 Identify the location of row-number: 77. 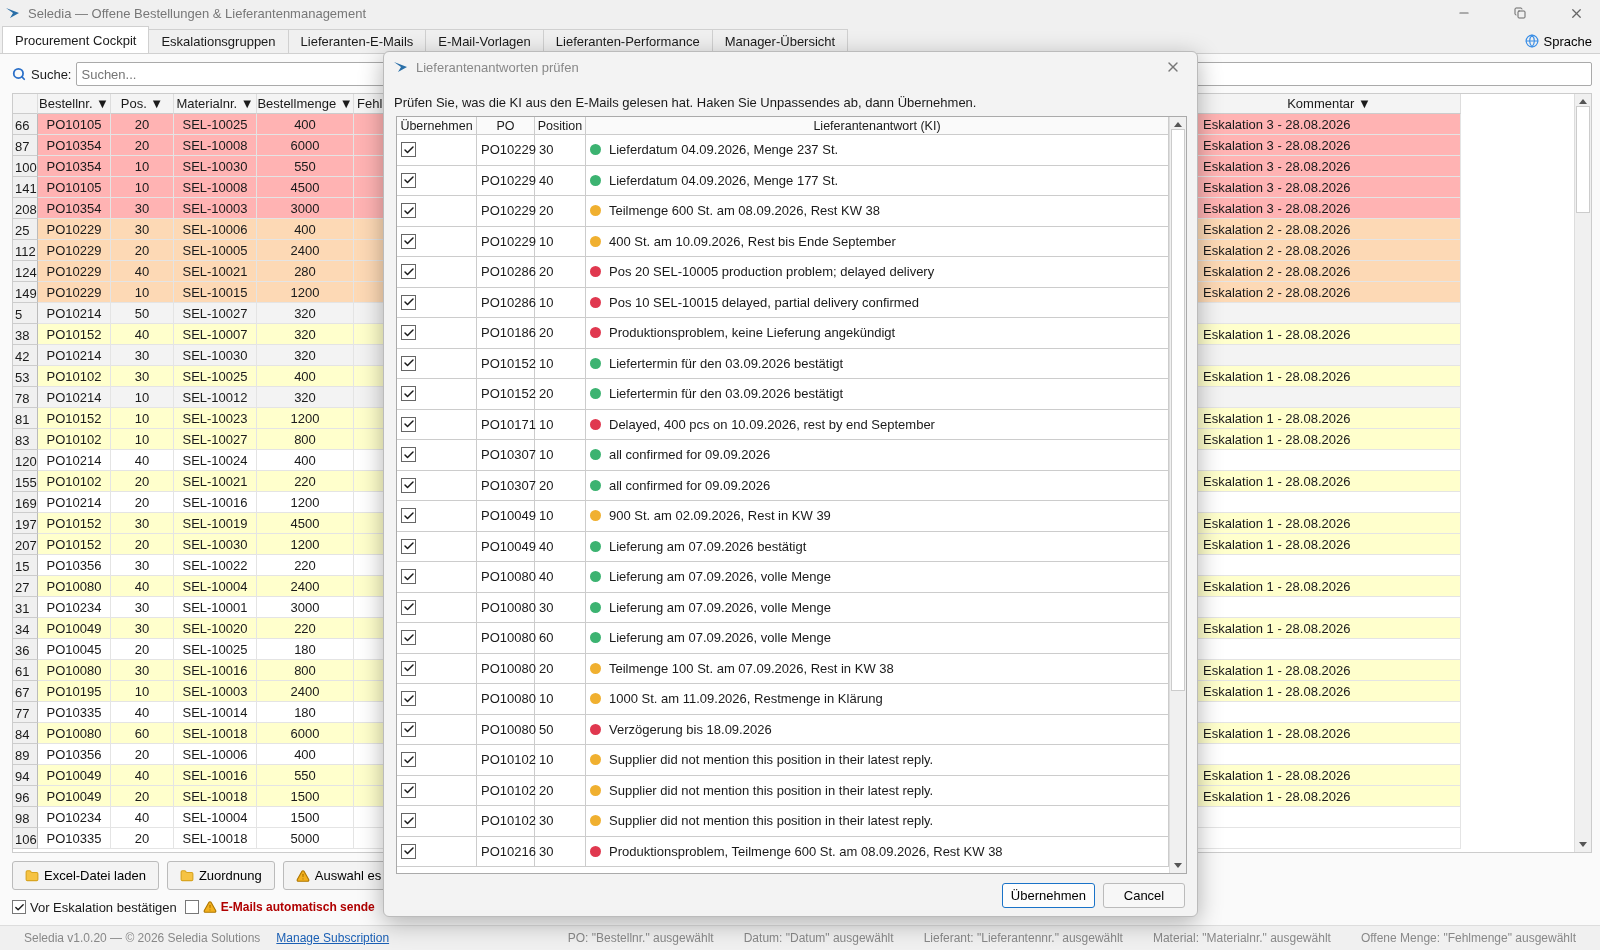
(25, 712).